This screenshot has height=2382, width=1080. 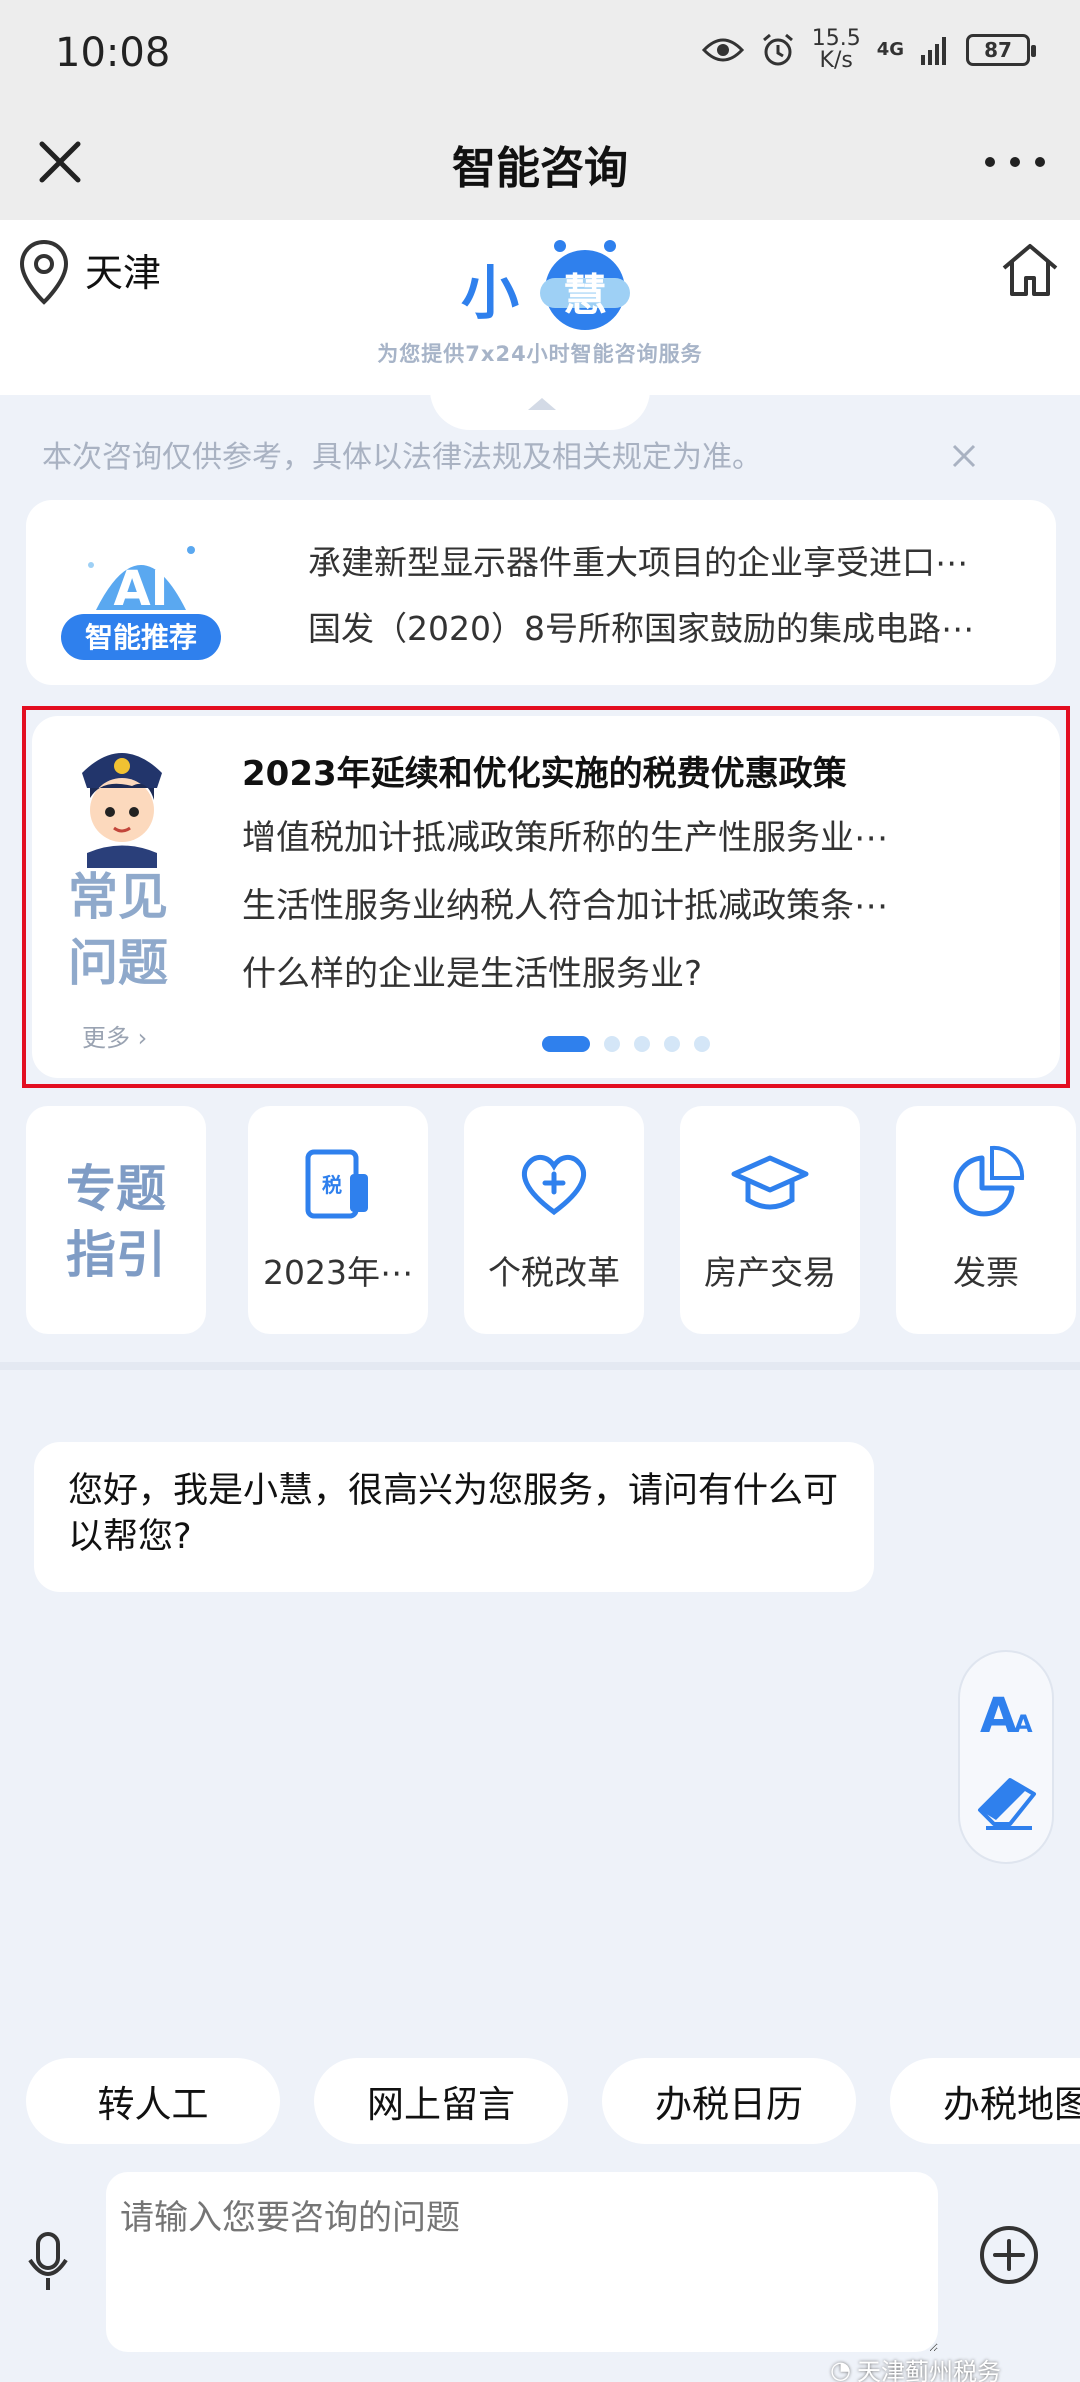 What do you see at coordinates (1006, 1757) in the screenshot?
I see `side-toolbar: AA` at bounding box center [1006, 1757].